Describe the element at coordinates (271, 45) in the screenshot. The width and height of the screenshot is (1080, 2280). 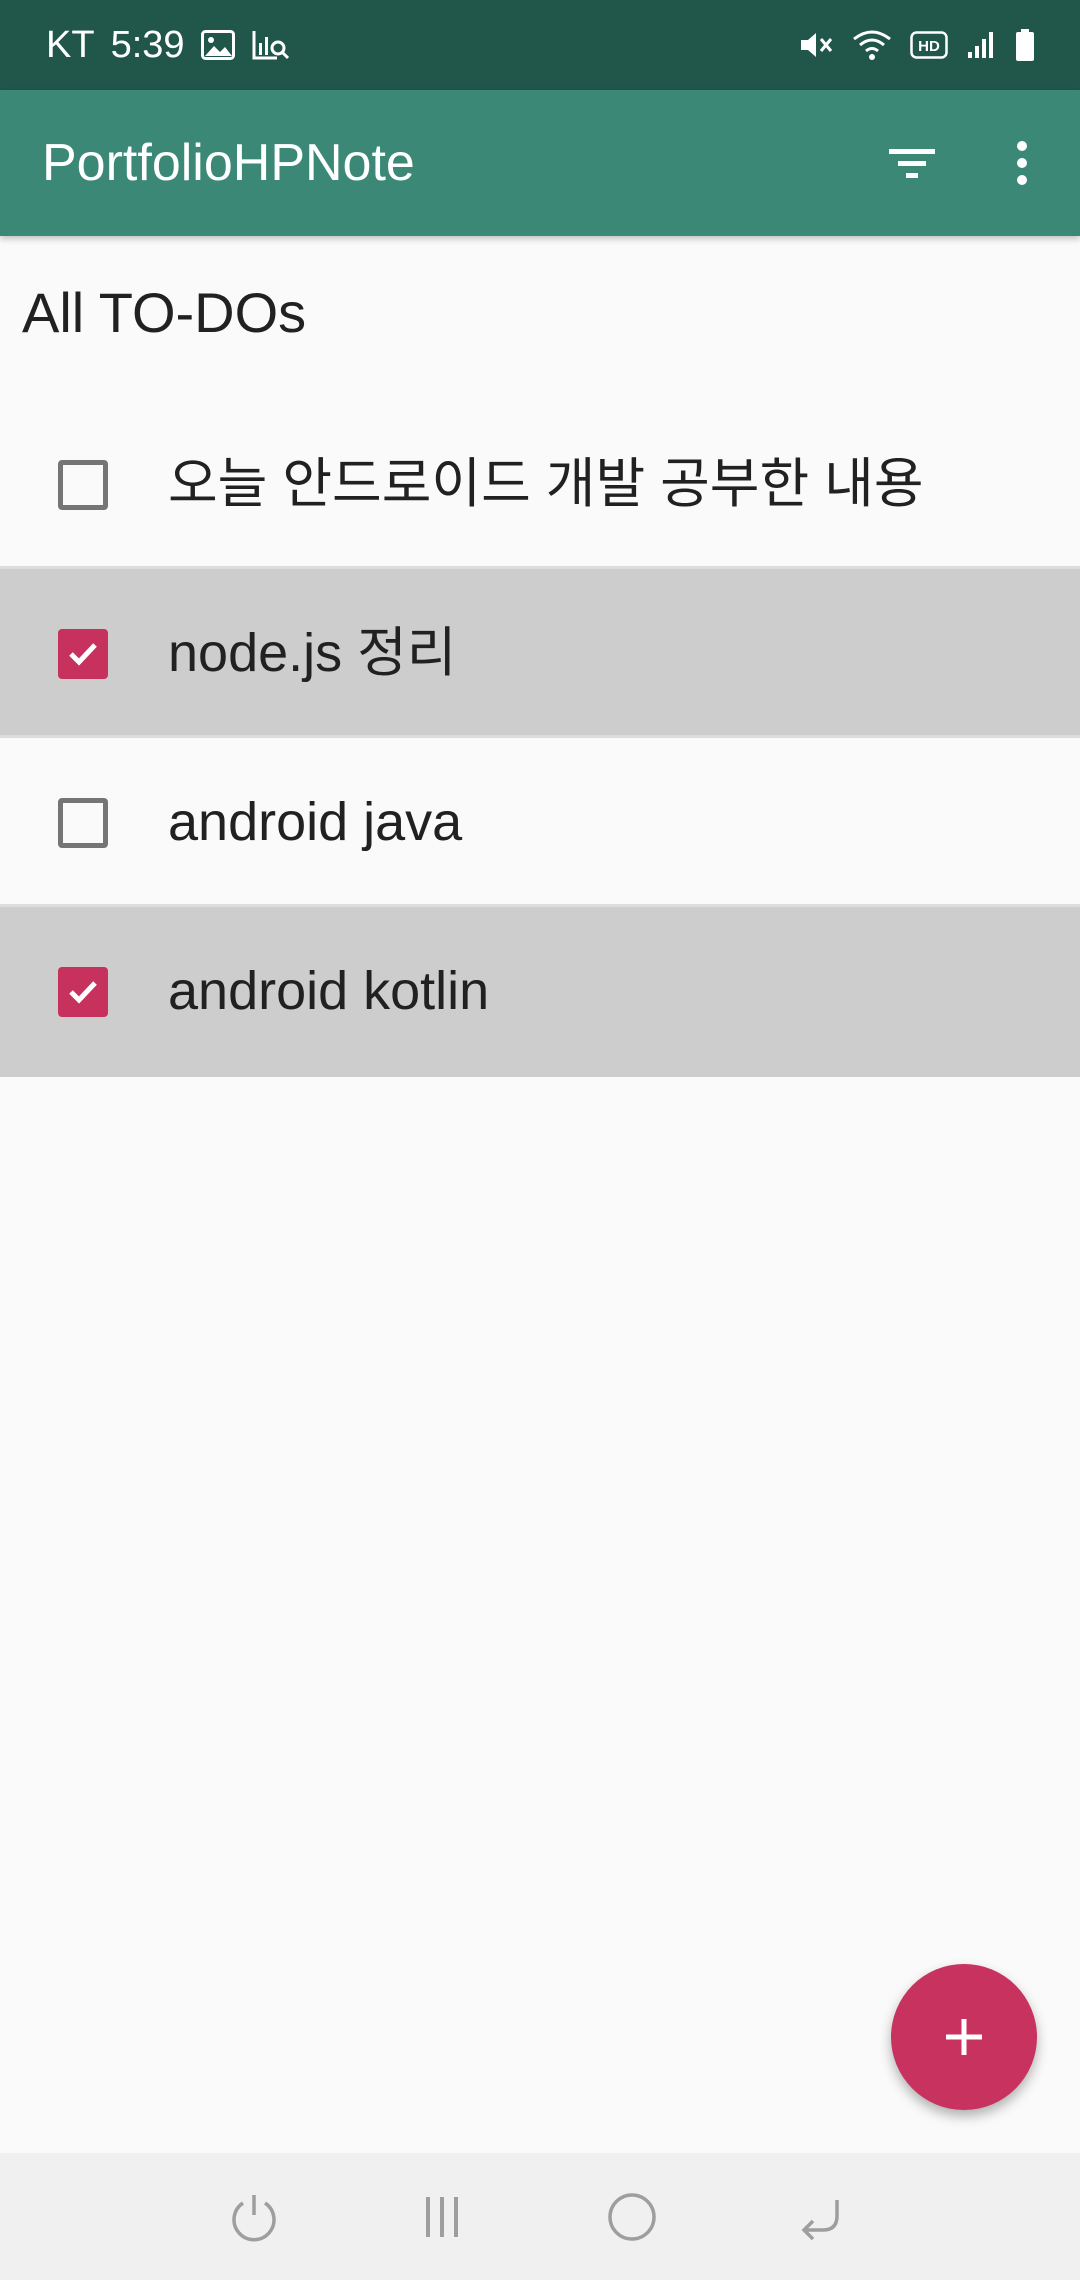
I see `chart-search-icon` at that location.